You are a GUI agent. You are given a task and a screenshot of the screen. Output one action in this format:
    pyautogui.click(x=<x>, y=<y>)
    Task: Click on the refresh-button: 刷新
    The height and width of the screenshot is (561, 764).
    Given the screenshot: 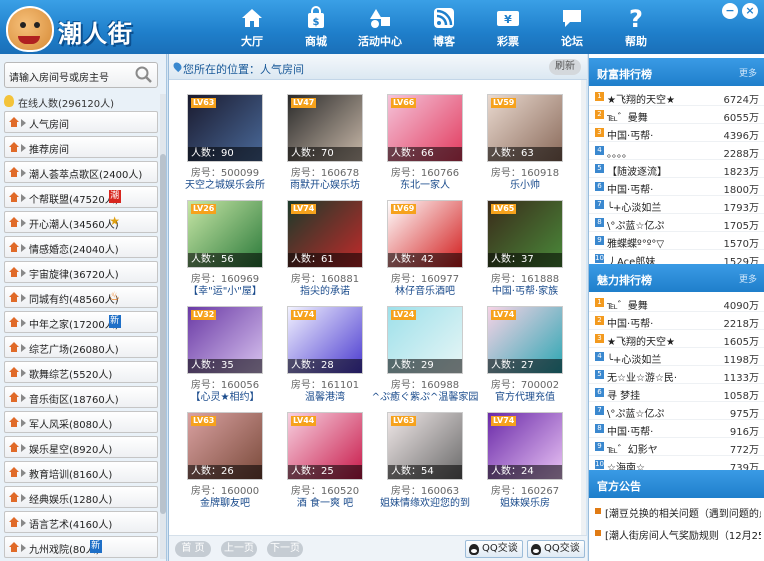 What is the action you would take?
    pyautogui.click(x=565, y=67)
    